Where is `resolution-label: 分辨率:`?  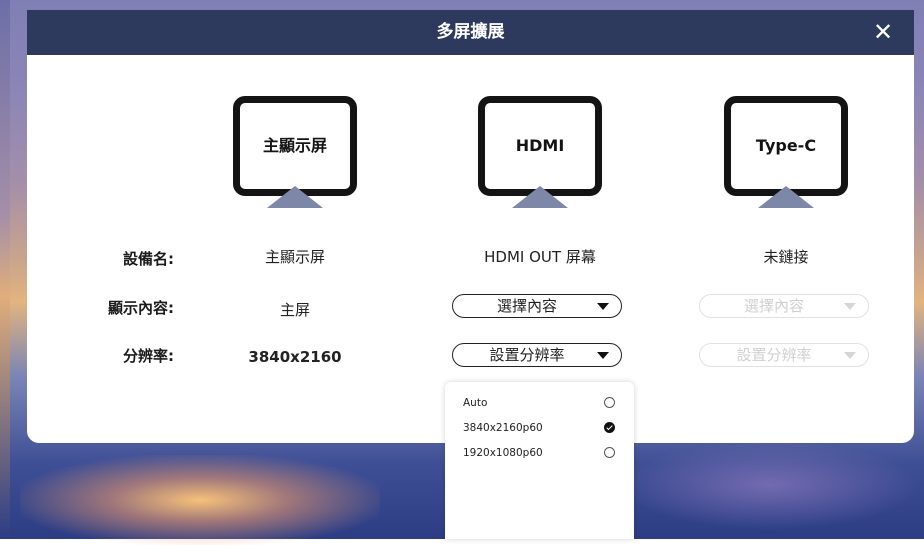
resolution-label: 分辨率: is located at coordinates (148, 356).